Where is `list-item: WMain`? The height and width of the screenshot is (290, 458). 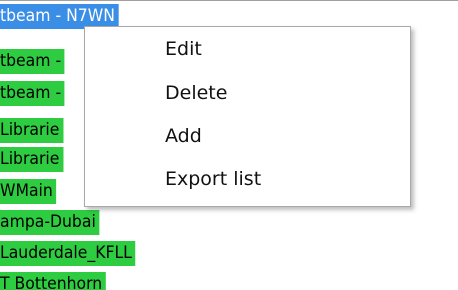
list-item: WMain is located at coordinates (28, 191).